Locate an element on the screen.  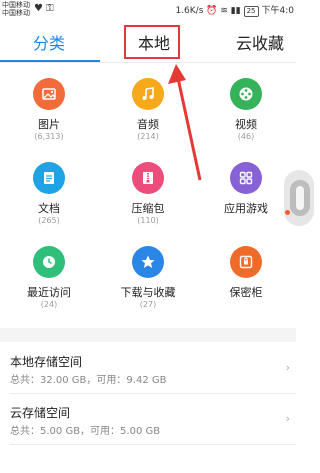
category-count: (24) is located at coordinates (49, 304).